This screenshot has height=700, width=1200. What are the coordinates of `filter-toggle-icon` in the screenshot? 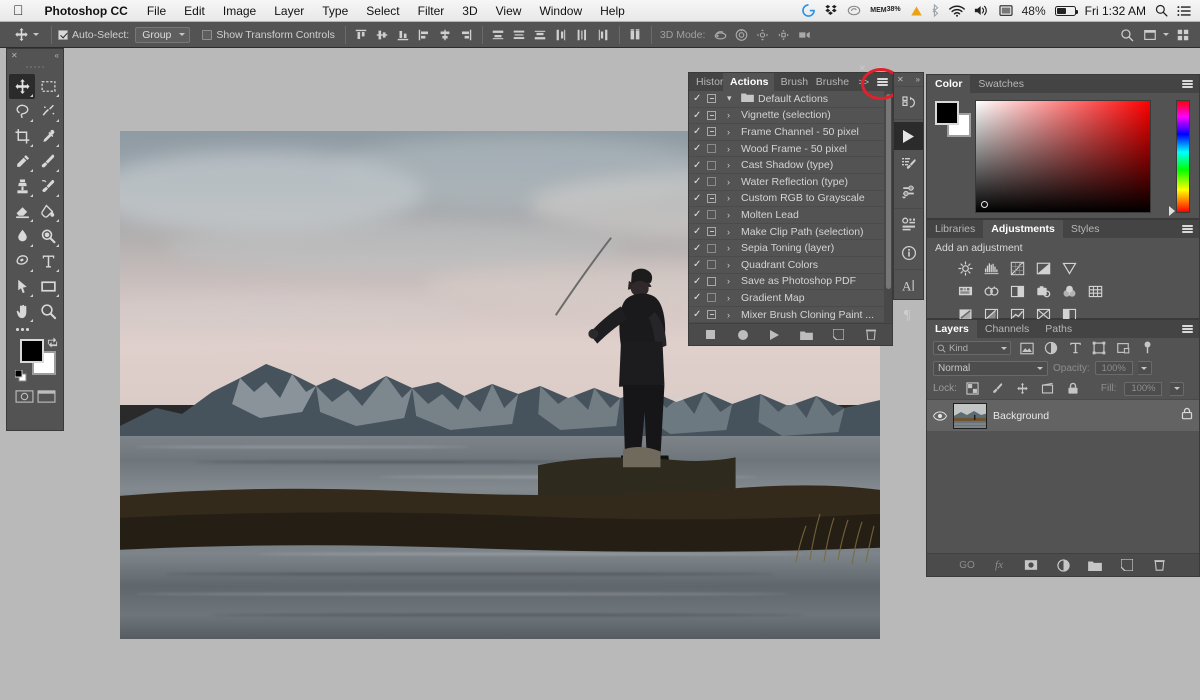 It's located at (1147, 348).